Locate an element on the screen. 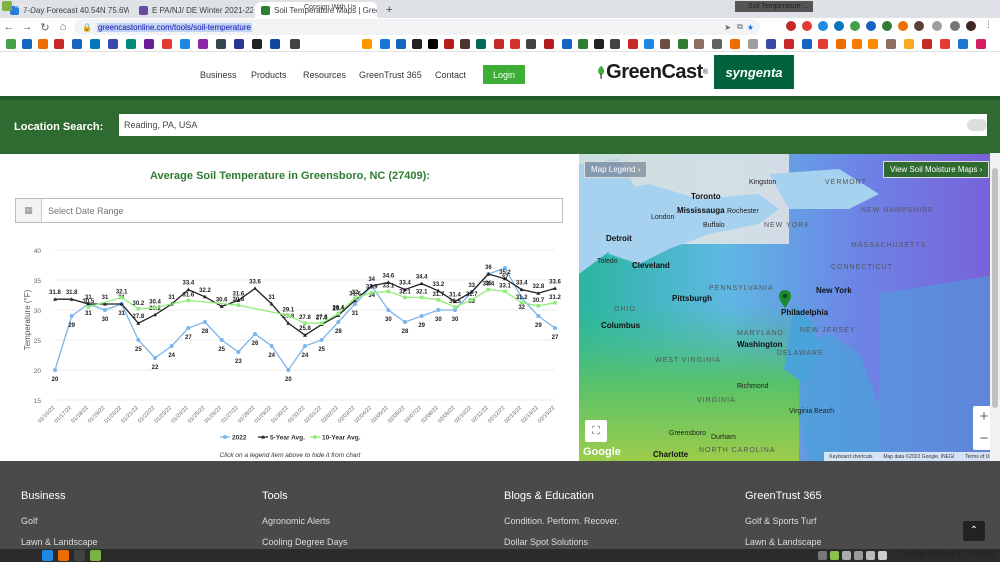 The height and width of the screenshot is (562, 1000). reload-icon: ↻ is located at coordinates (45, 27).